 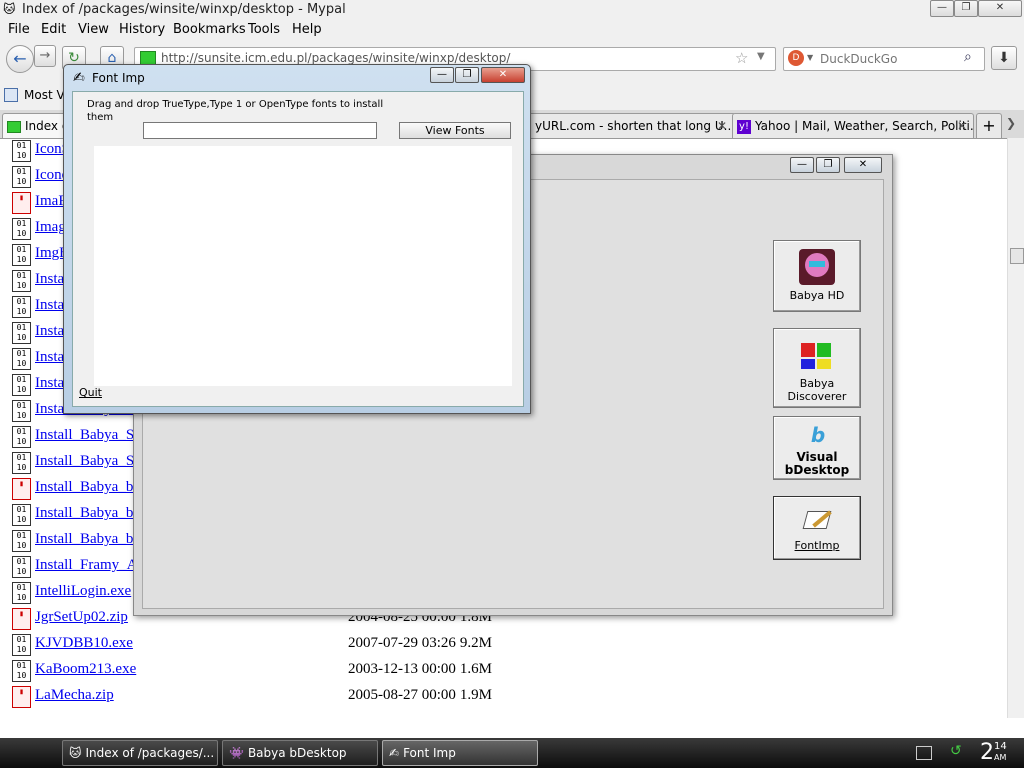 I want to click on close-button: ✕, so click(x=1000, y=8).